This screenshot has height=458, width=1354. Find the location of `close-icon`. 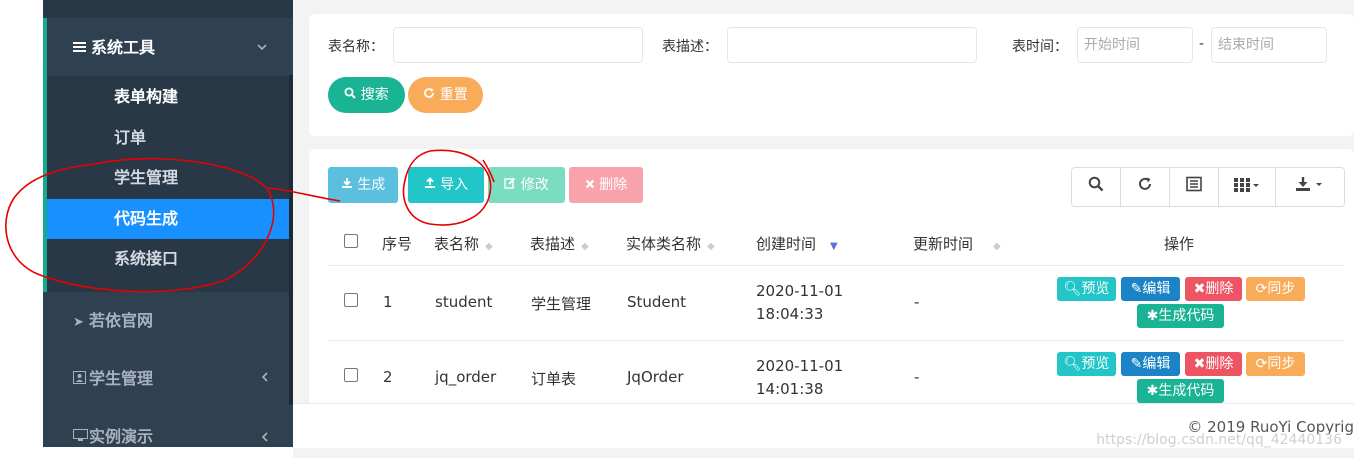

close-icon is located at coordinates (592, 185).